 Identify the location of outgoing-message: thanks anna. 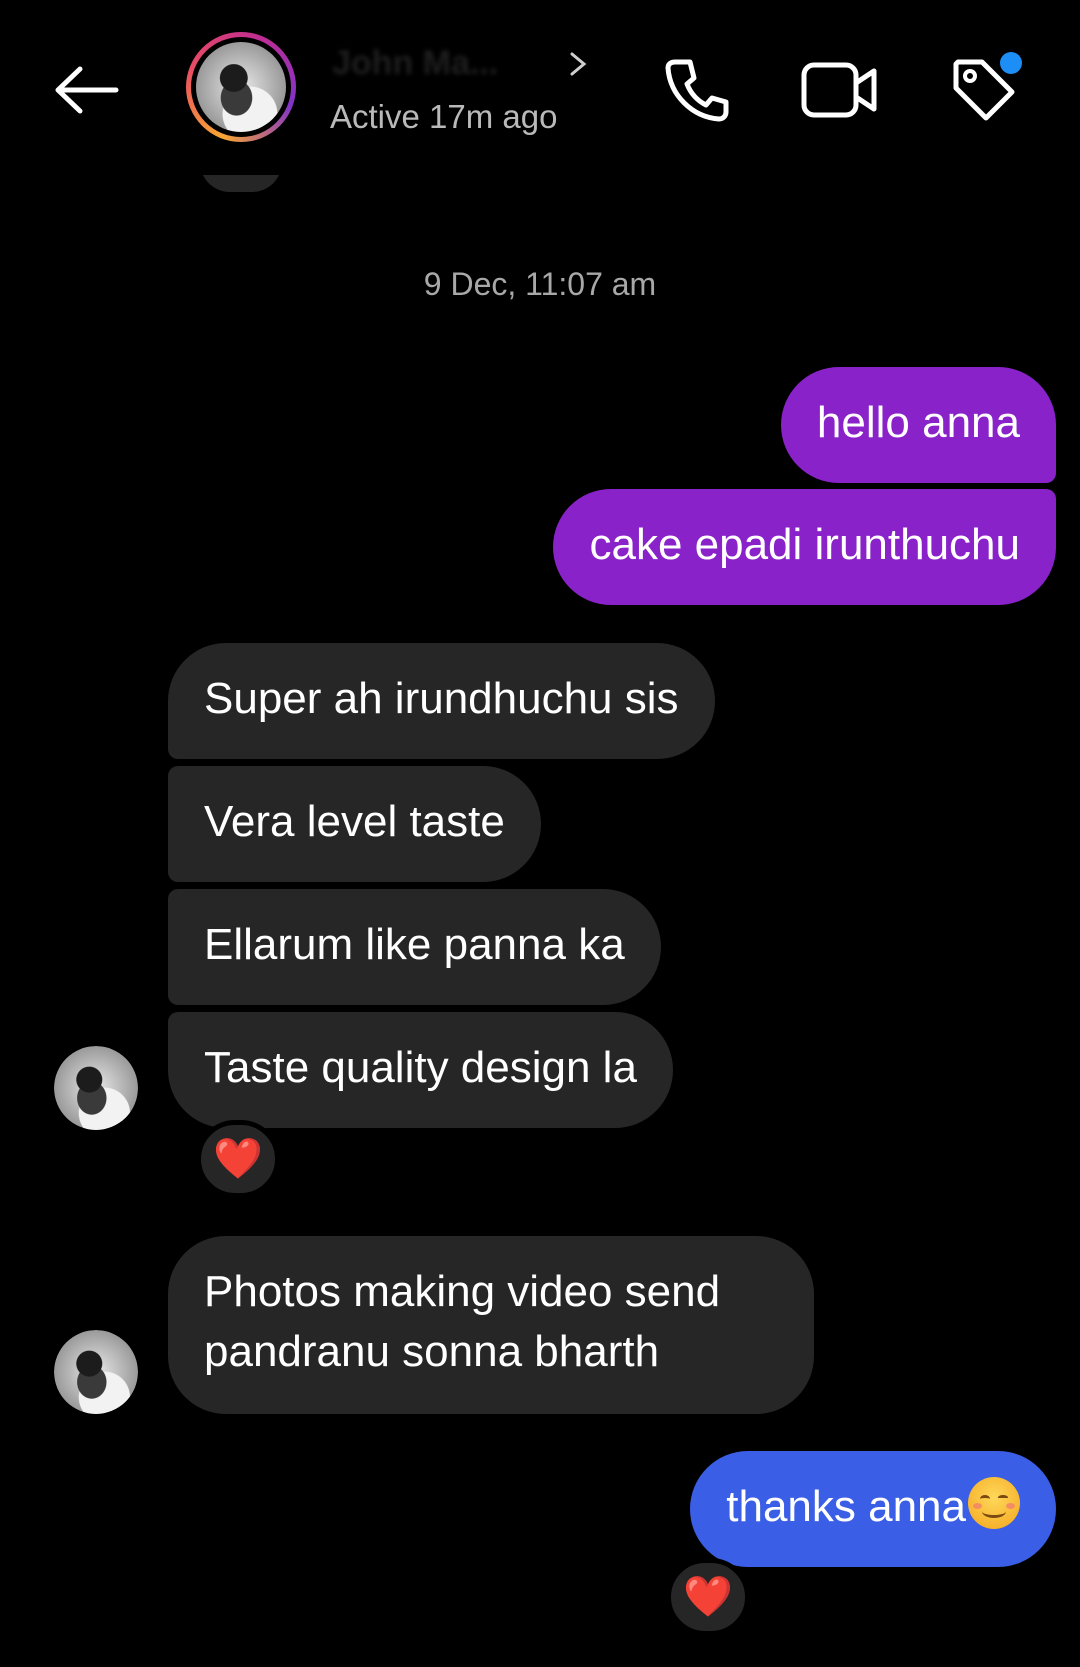
(873, 1509).